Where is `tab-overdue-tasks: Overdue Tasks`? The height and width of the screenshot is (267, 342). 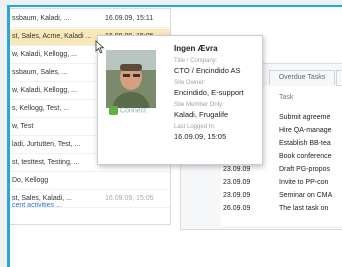
tab-overdue-tasks: Overdue Tasks is located at coordinates (302, 77).